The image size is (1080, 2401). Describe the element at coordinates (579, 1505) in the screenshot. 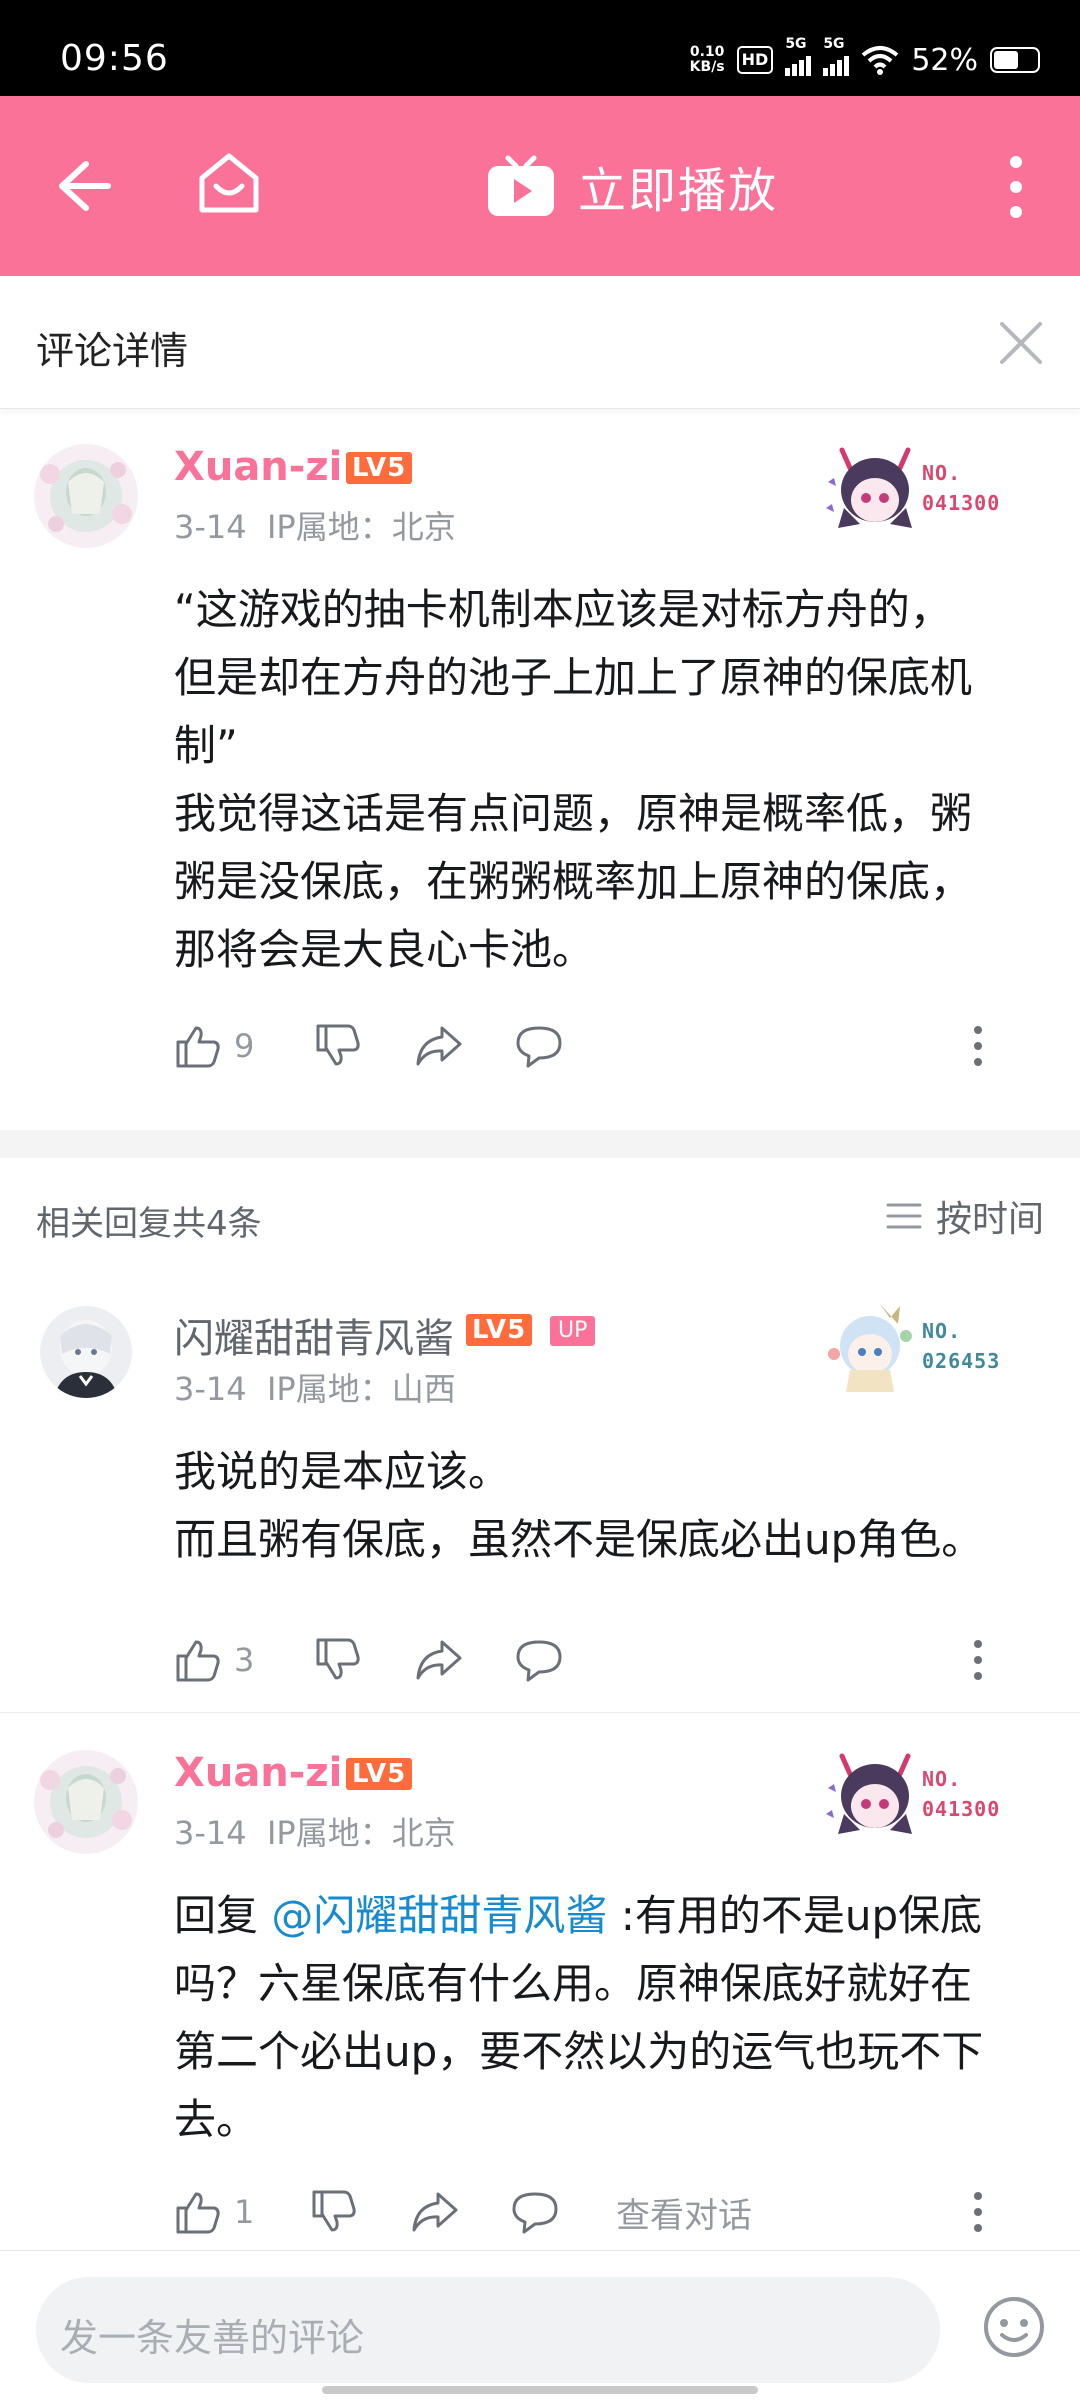

I see `comment-content: 我说的是本应该。 而且粥有保底，虽然不是保底必出up角色。` at that location.